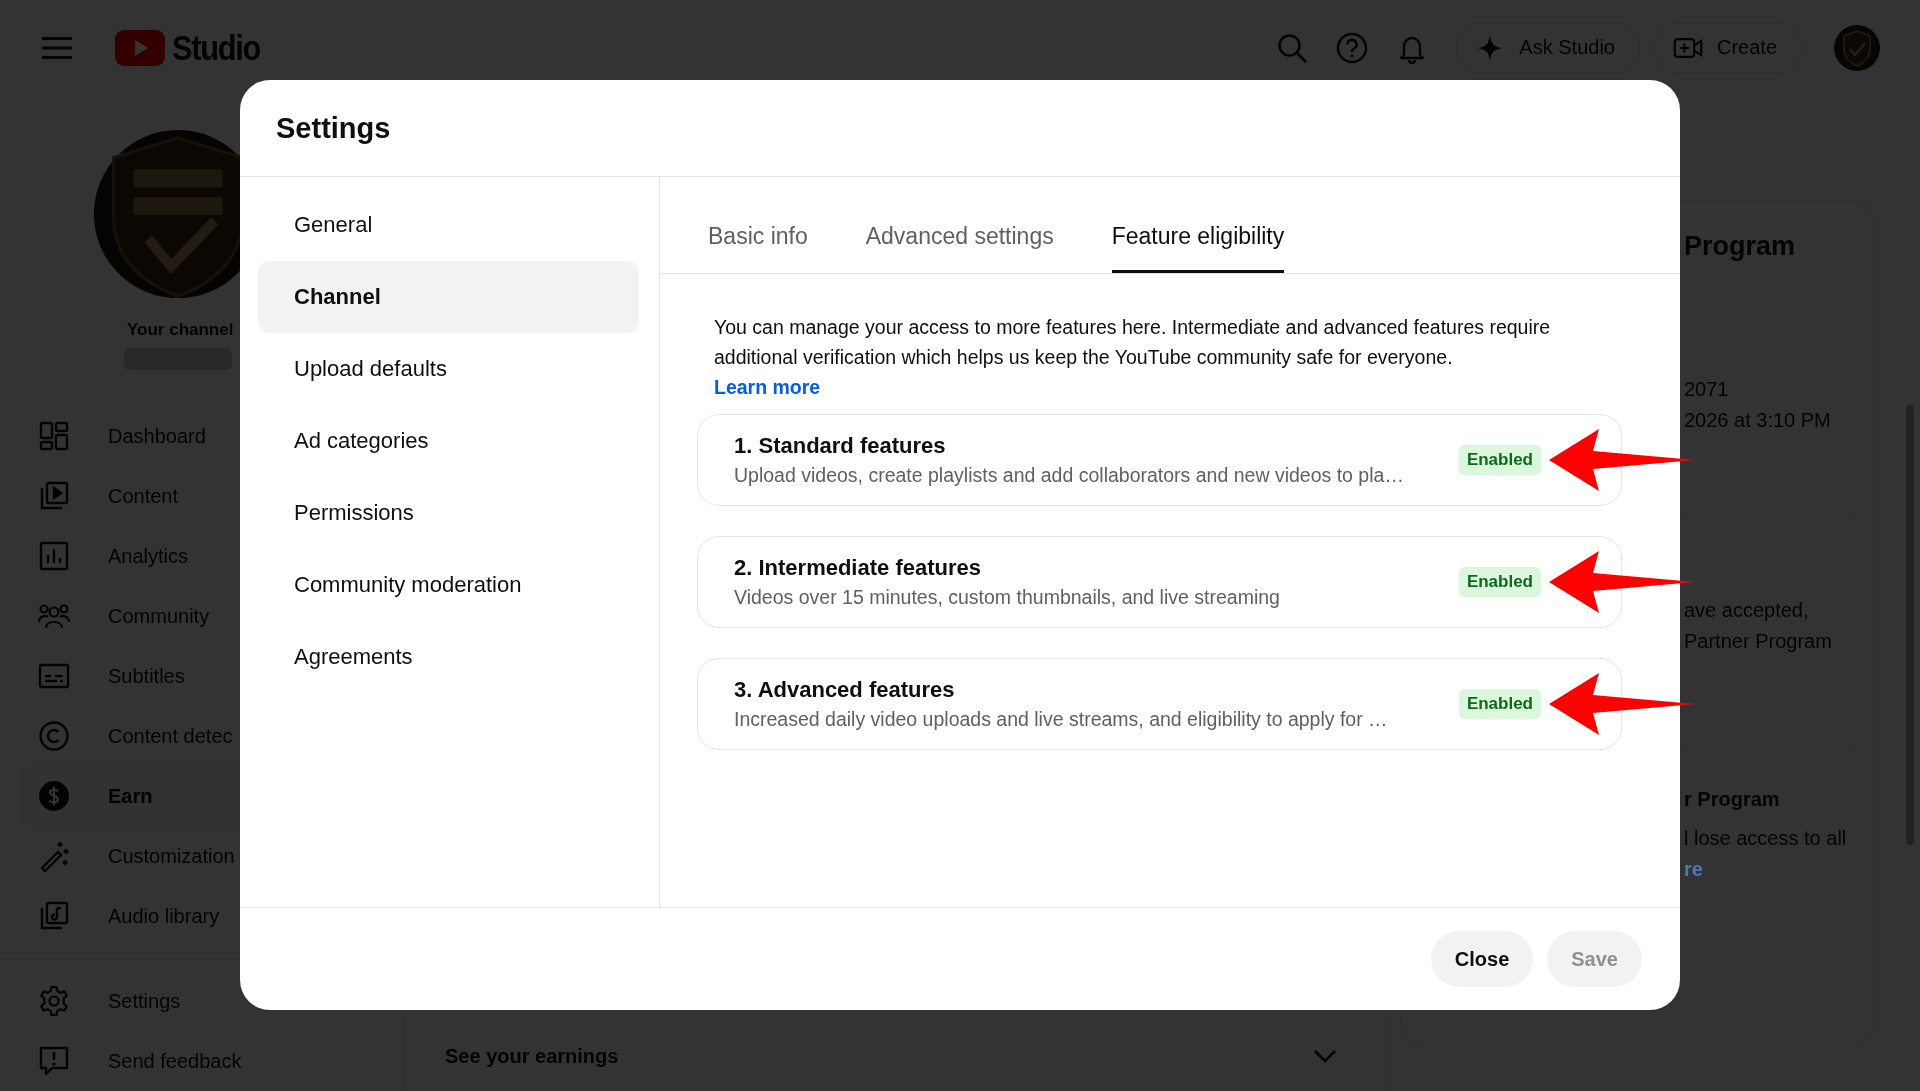 This screenshot has width=1920, height=1091. What do you see at coordinates (448, 369) in the screenshot?
I see `settings-nav-item: Upload defaults` at bounding box center [448, 369].